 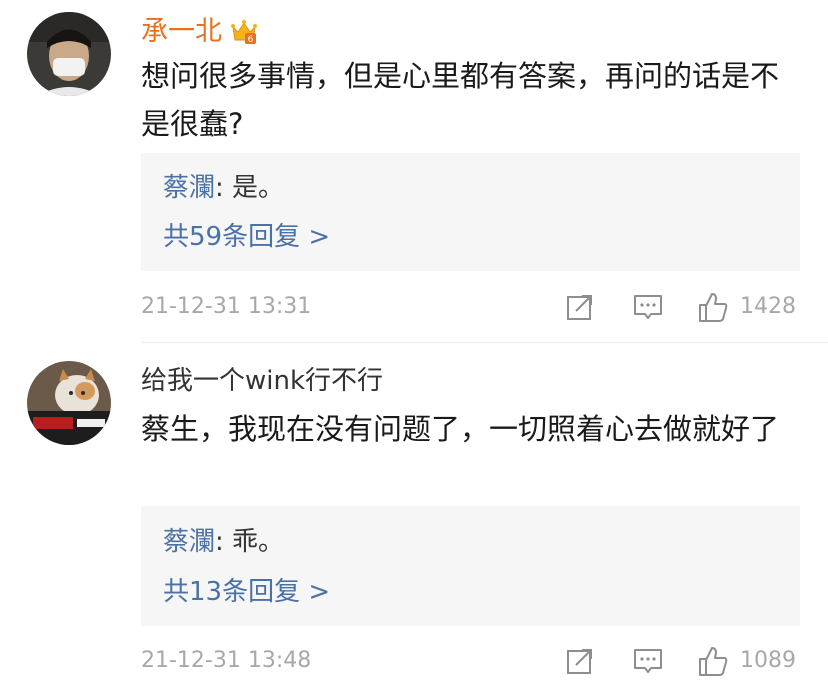 What do you see at coordinates (246, 592) in the screenshot?
I see `more-replies-link: 共13条回复 >` at bounding box center [246, 592].